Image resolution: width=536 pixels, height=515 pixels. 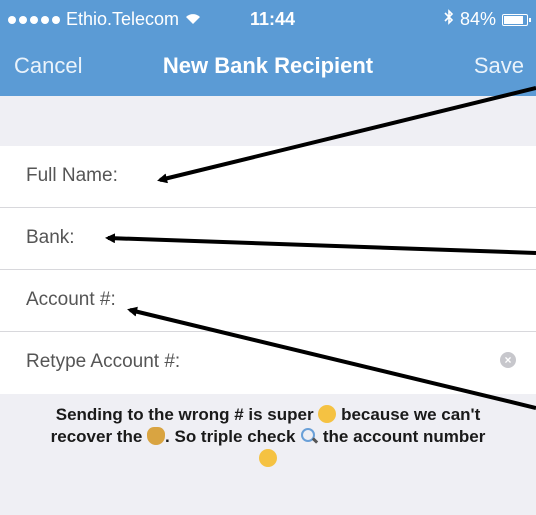 What do you see at coordinates (346, 135) in the screenshot?
I see `arrow-to-full-name` at bounding box center [346, 135].